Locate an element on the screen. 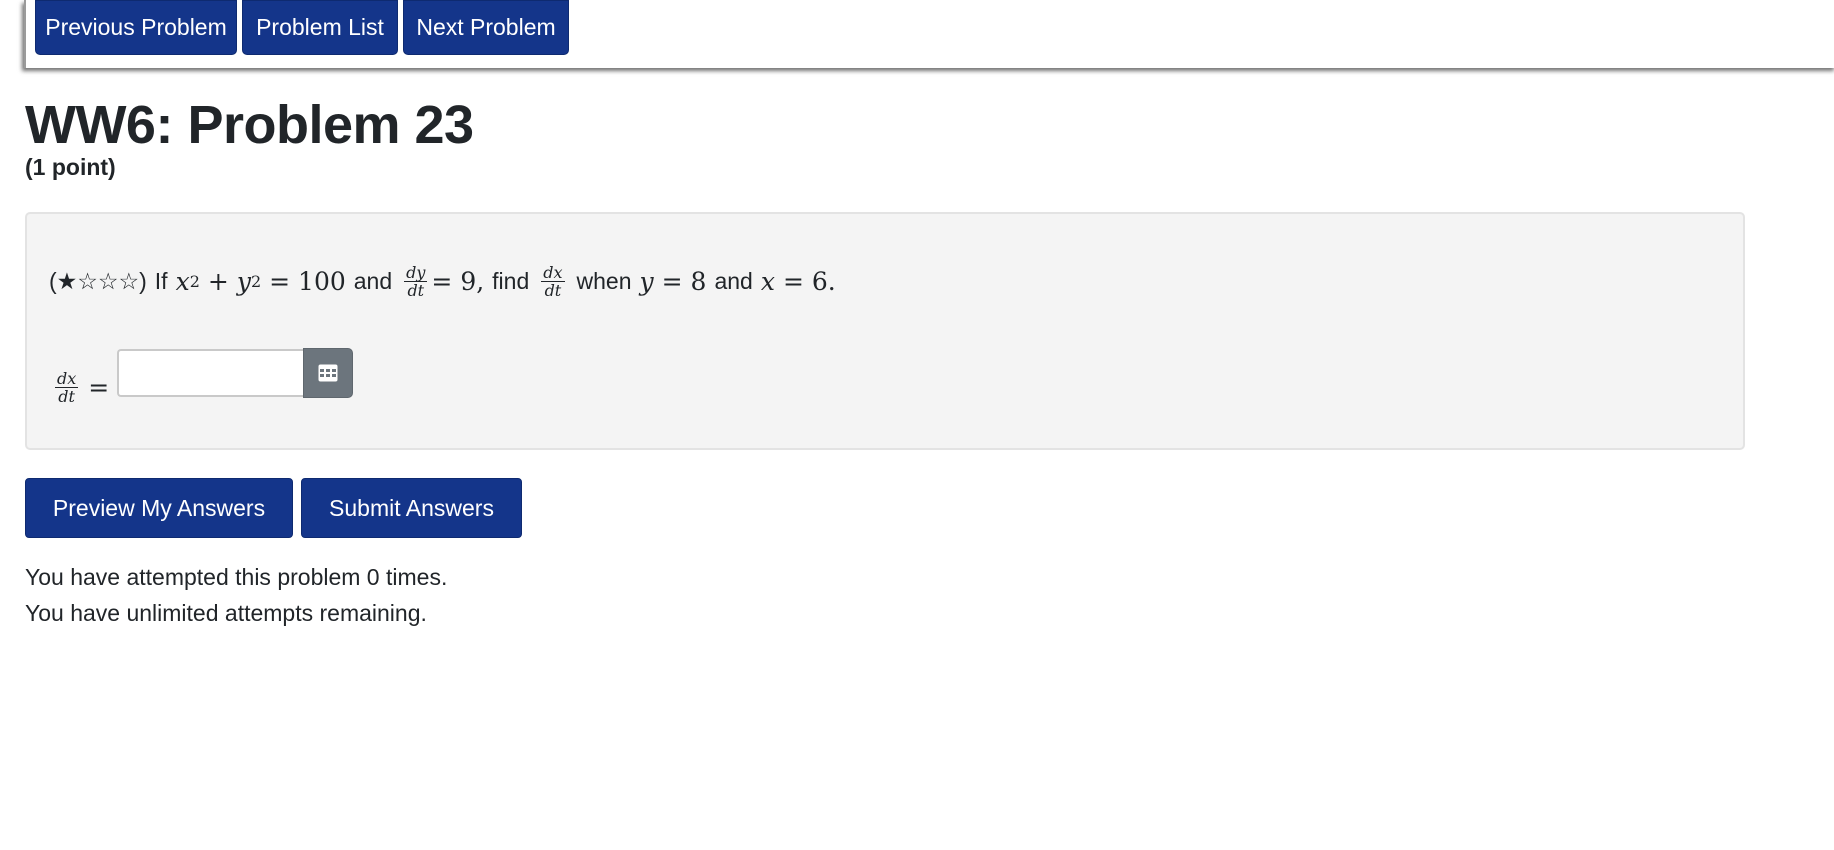 This screenshot has height=850, width=1834. grid-icon is located at coordinates (328, 372).